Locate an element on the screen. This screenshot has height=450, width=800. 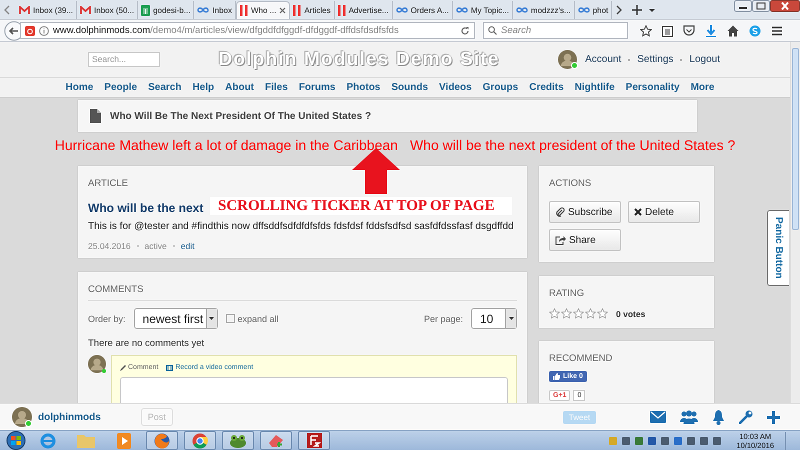
username-link: dolphinmods is located at coordinates (69, 417).